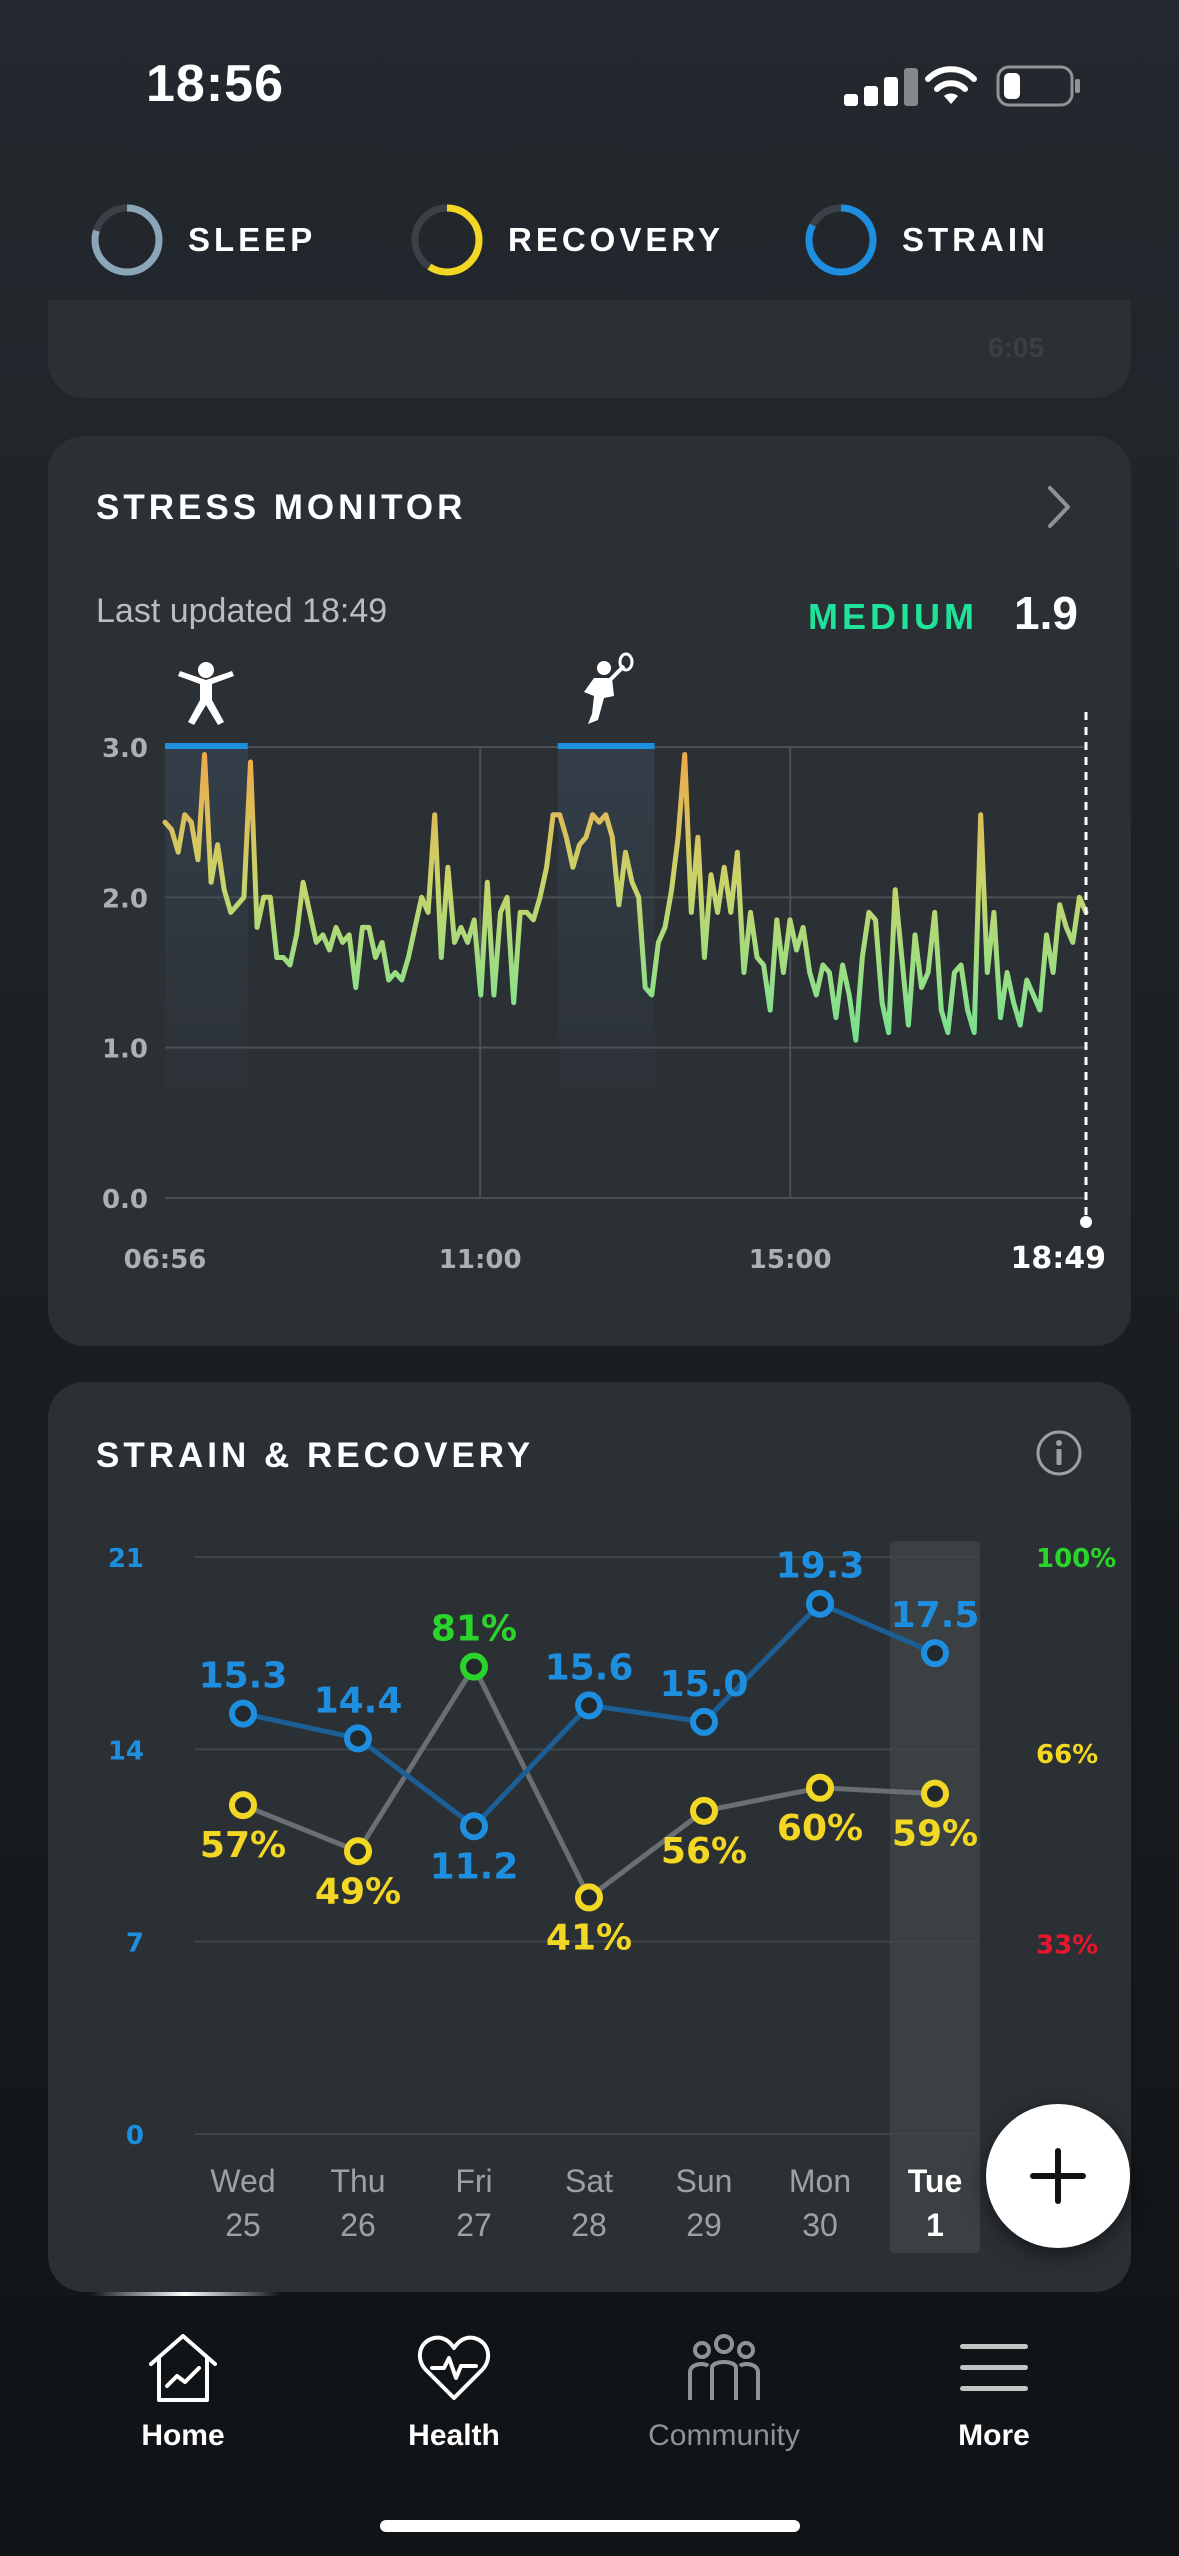 Image resolution: width=1179 pixels, height=2556 pixels. Describe the element at coordinates (126, 1751) in the screenshot. I see `strain-axis-tick-label: 14` at that location.